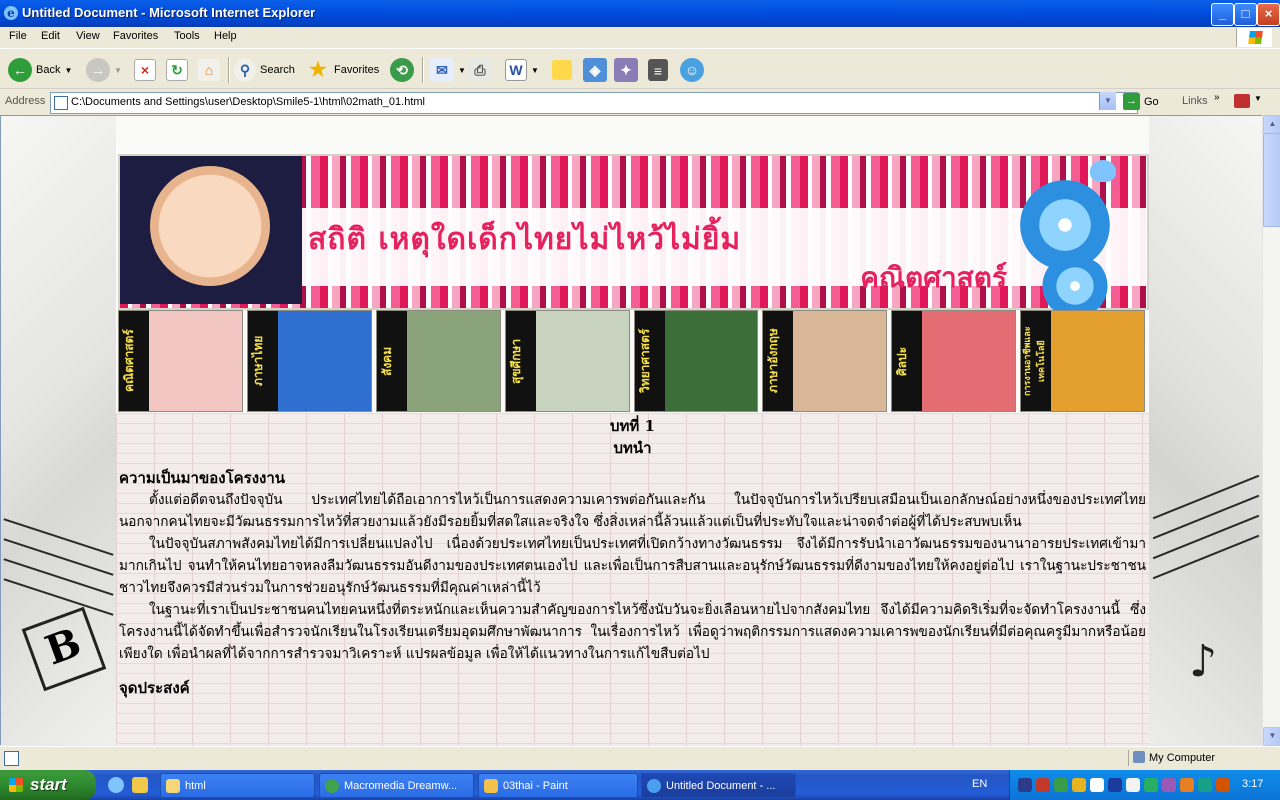 The width and height of the screenshot is (1280, 800). What do you see at coordinates (825, 361) in the screenshot?
I see `subject-english: ภาษาอังกฤษ` at bounding box center [825, 361].